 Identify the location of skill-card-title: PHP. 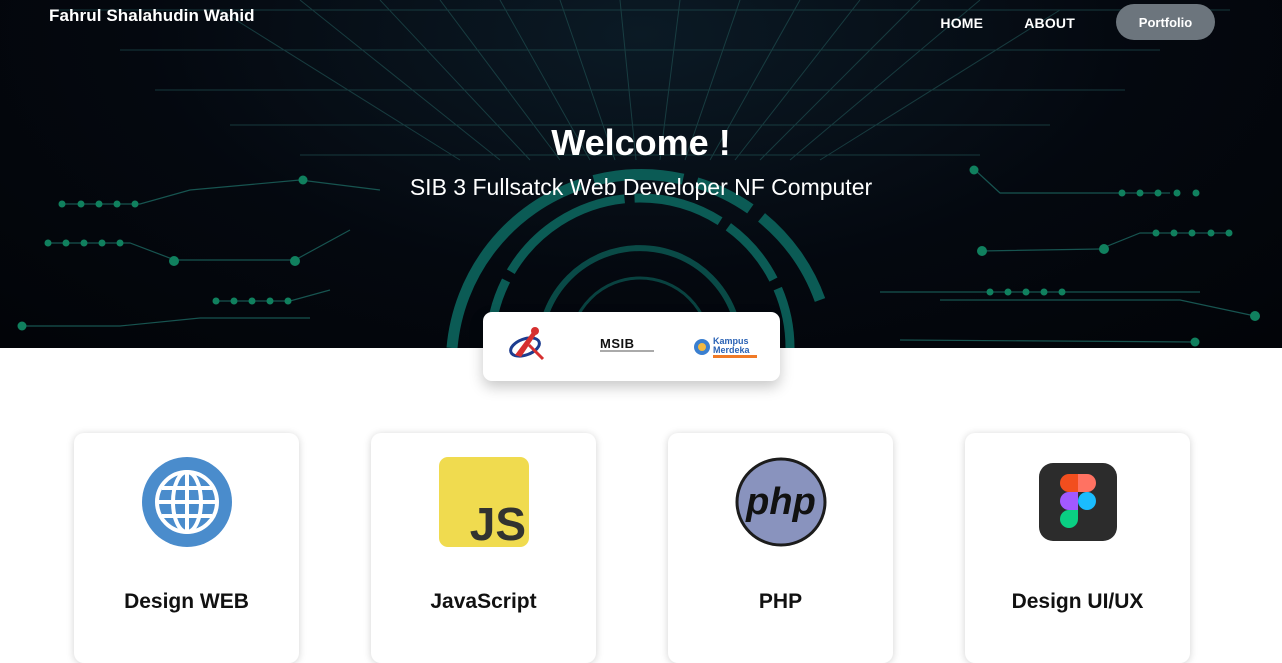
(780, 601).